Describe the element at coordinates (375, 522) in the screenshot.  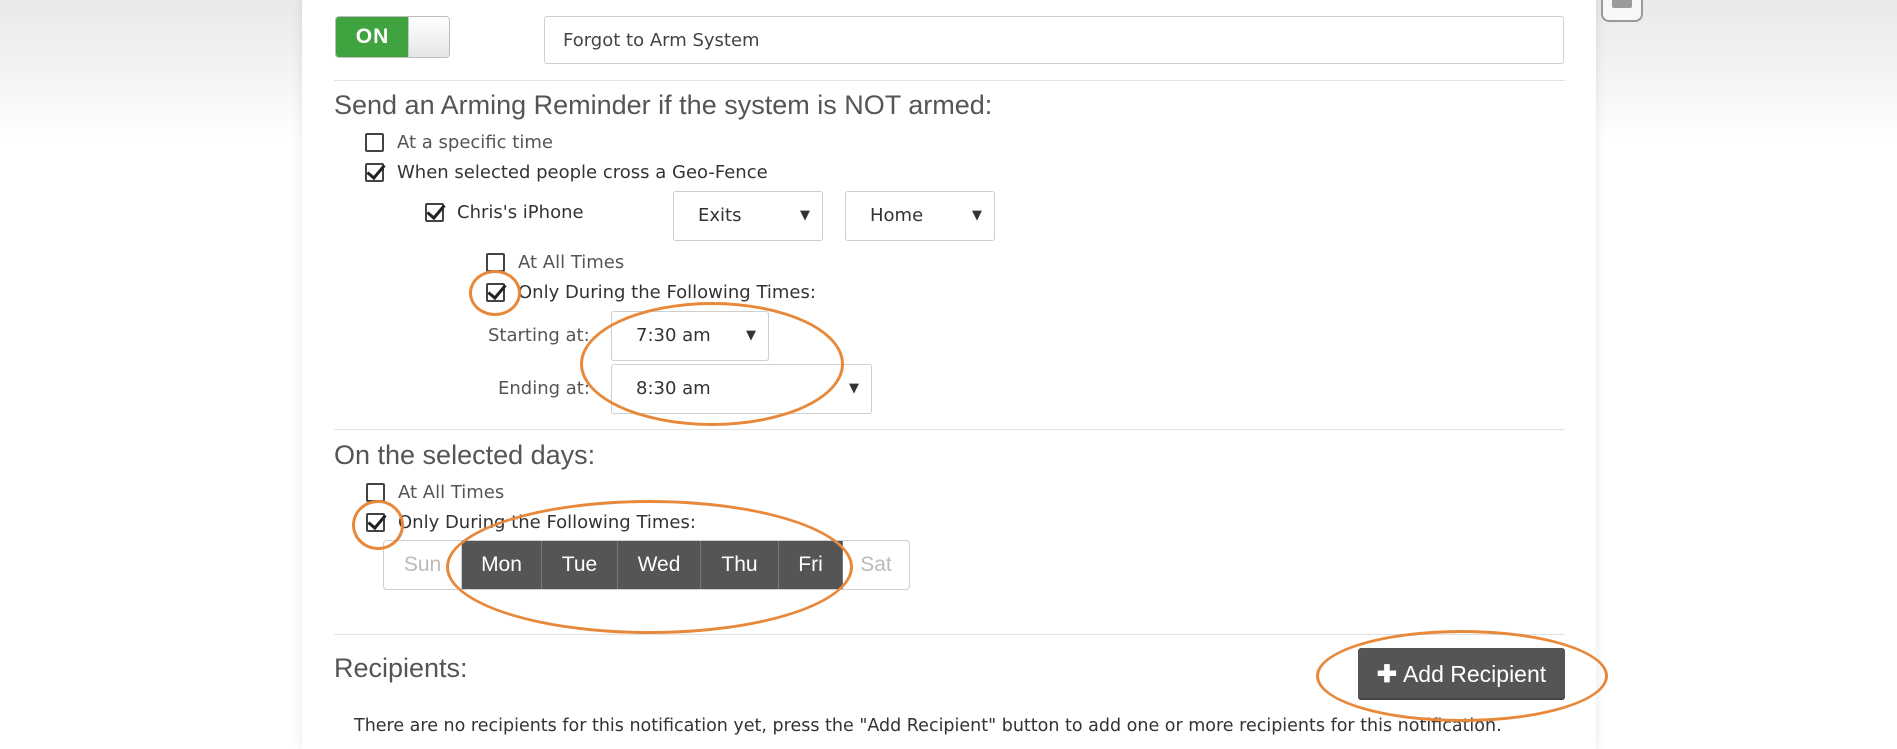
I see `days-only-during-checkbox` at that location.